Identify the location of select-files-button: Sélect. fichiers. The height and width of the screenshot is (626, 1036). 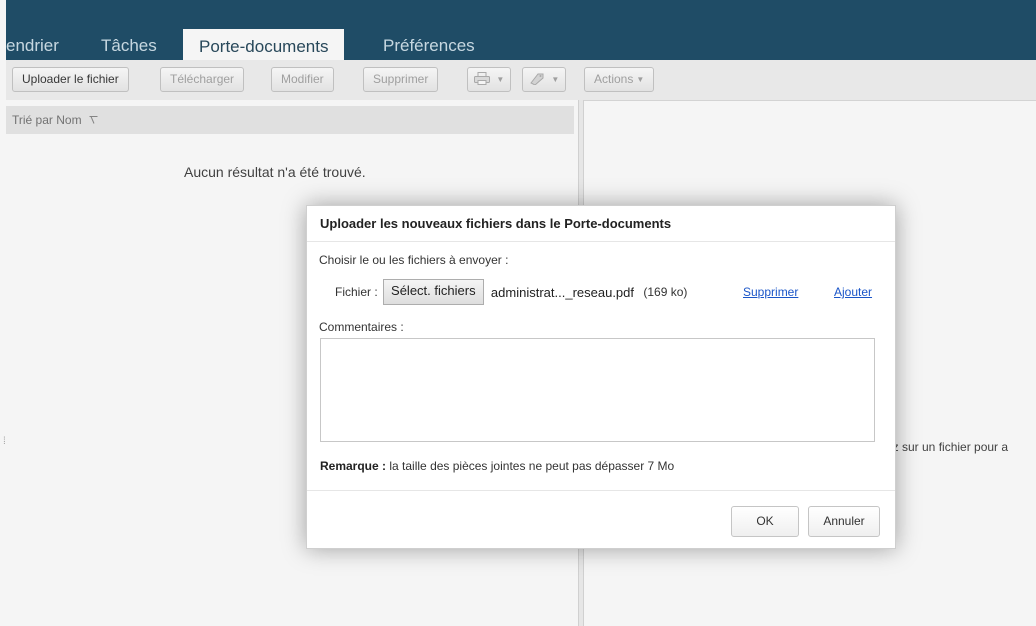
(433, 292).